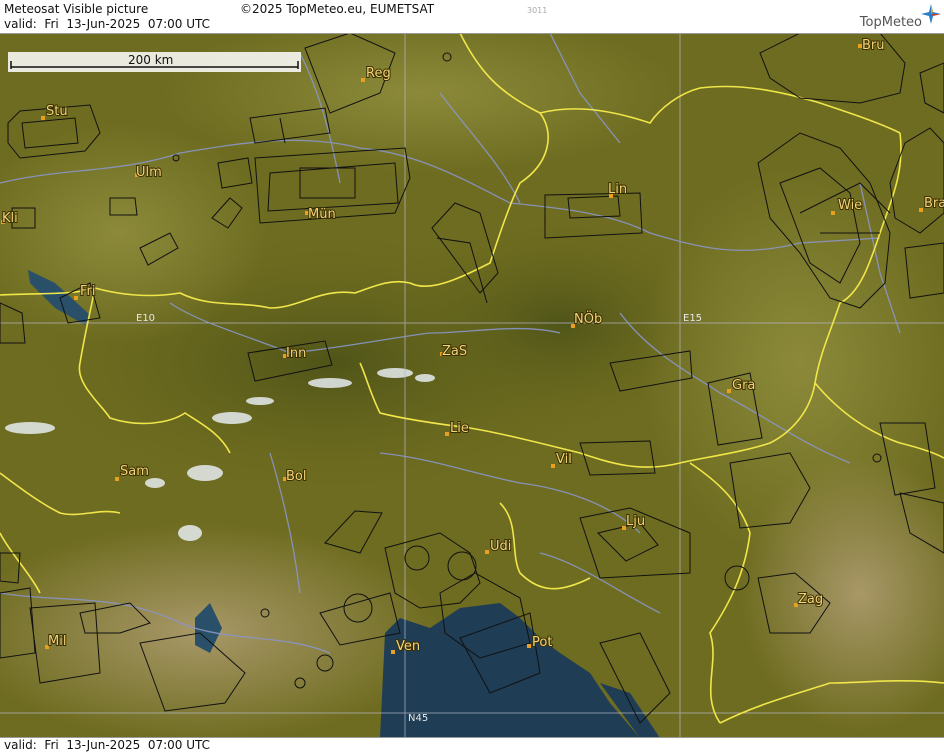  I want to click on grid-label-n45: N45, so click(418, 718).